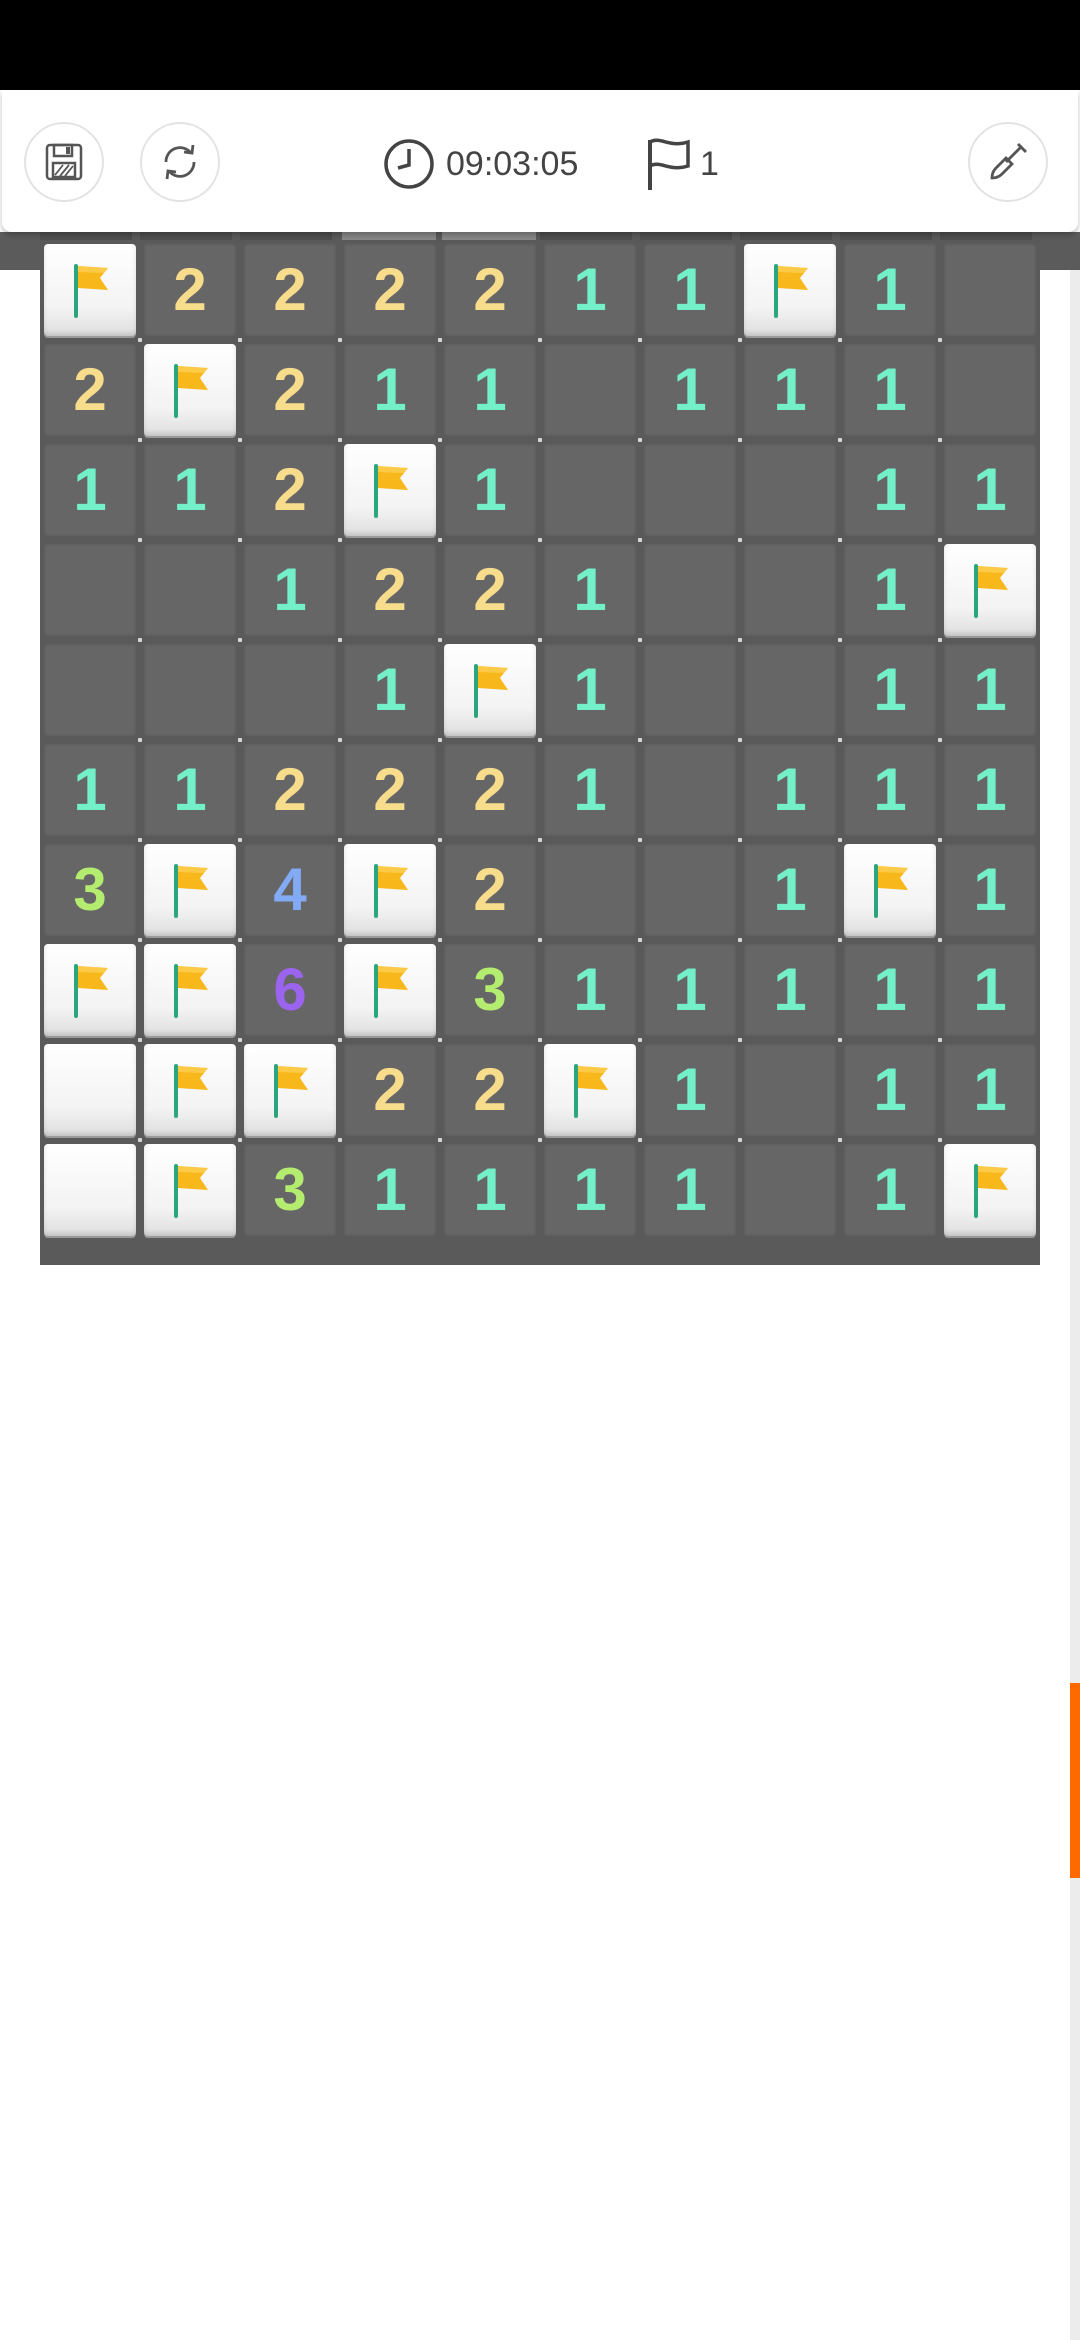  I want to click on cell-r3-c3: 2, so click(390, 590).